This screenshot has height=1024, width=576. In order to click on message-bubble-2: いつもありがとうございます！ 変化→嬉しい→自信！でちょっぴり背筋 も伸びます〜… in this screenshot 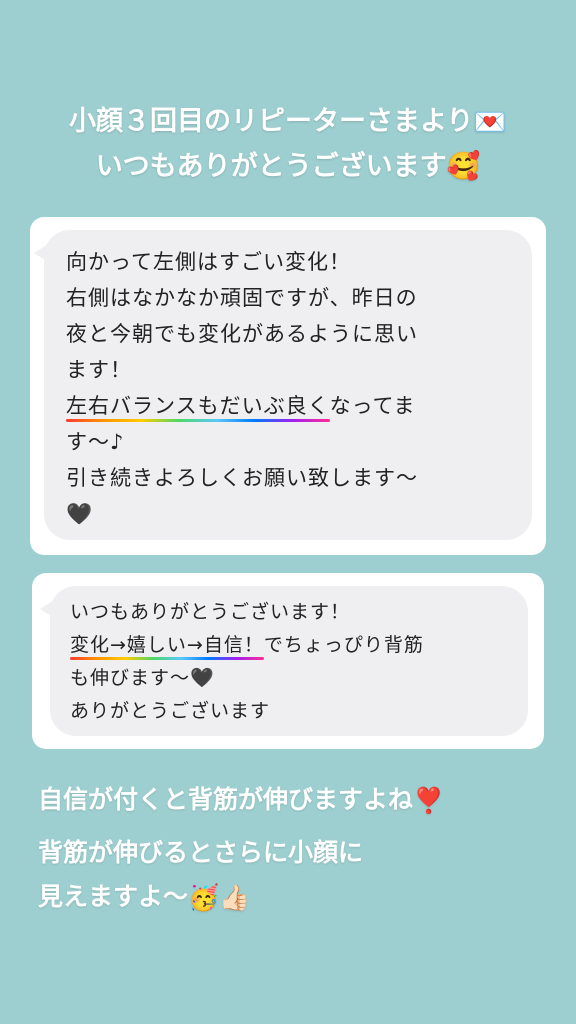, I will do `click(284, 661)`.